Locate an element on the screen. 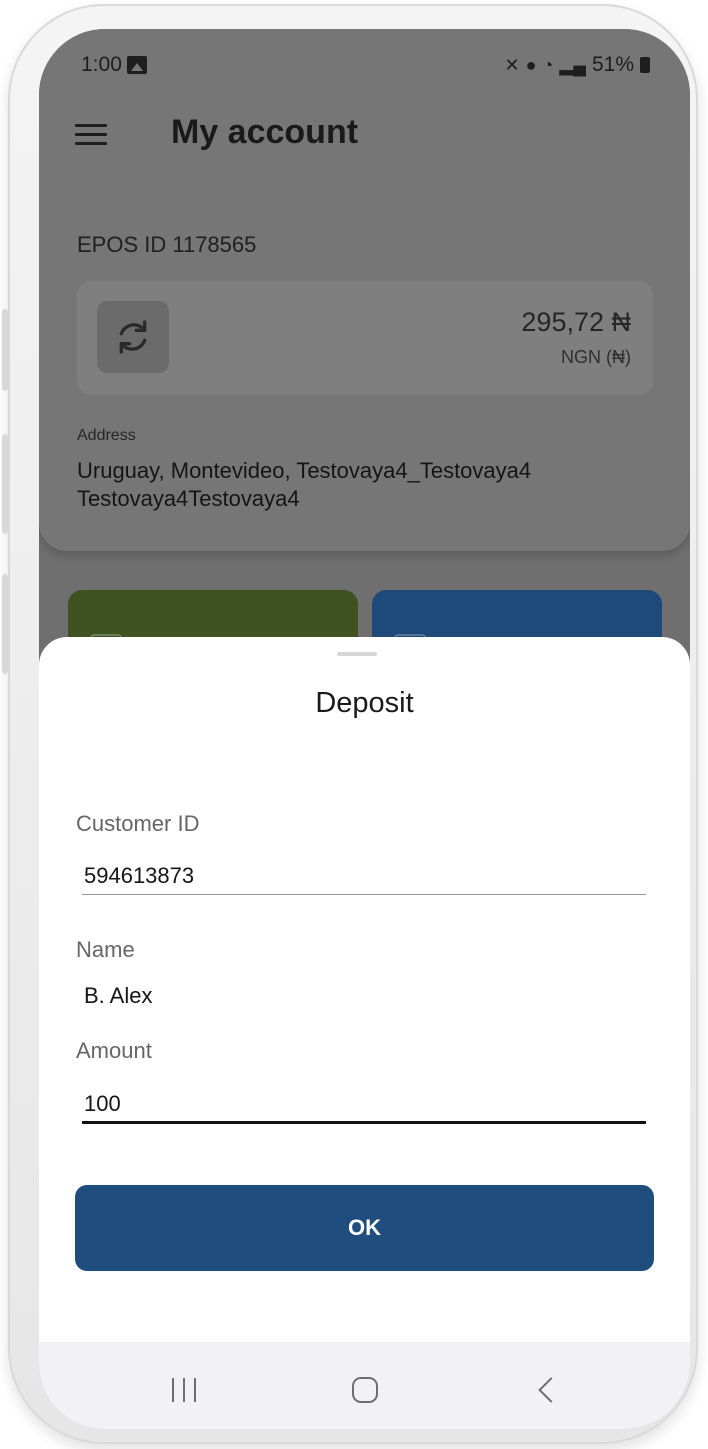 The image size is (708, 1449). drag-handle is located at coordinates (357, 654).